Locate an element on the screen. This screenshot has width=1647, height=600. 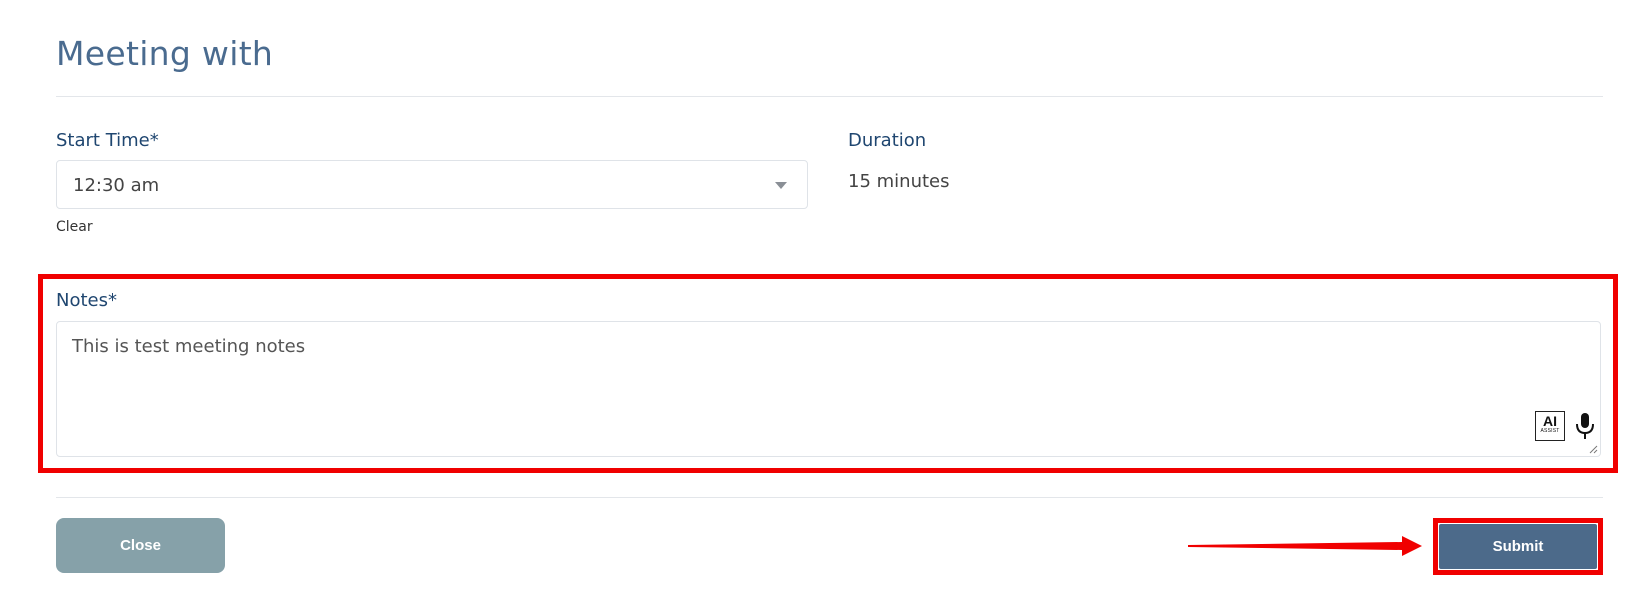
notes-text: This is test meeting notes is located at coordinates (189, 346).